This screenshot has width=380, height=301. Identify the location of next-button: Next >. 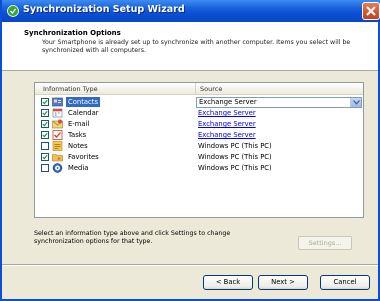
(283, 282).